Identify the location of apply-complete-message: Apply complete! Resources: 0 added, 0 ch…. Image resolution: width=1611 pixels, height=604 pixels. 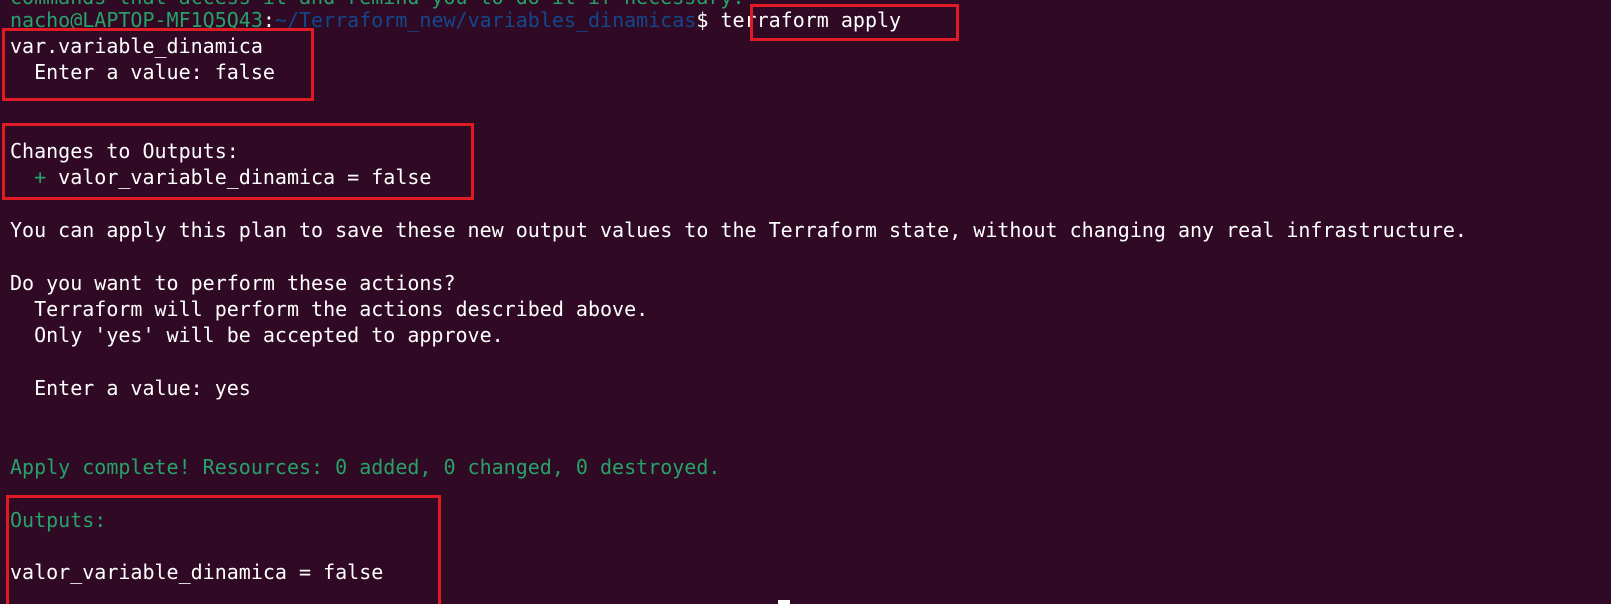
(365, 467).